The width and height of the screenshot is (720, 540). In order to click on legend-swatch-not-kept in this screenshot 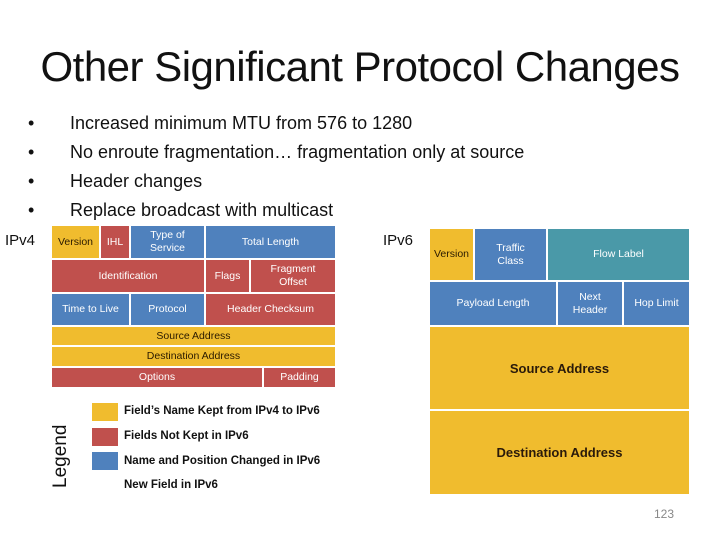, I will do `click(105, 437)`.